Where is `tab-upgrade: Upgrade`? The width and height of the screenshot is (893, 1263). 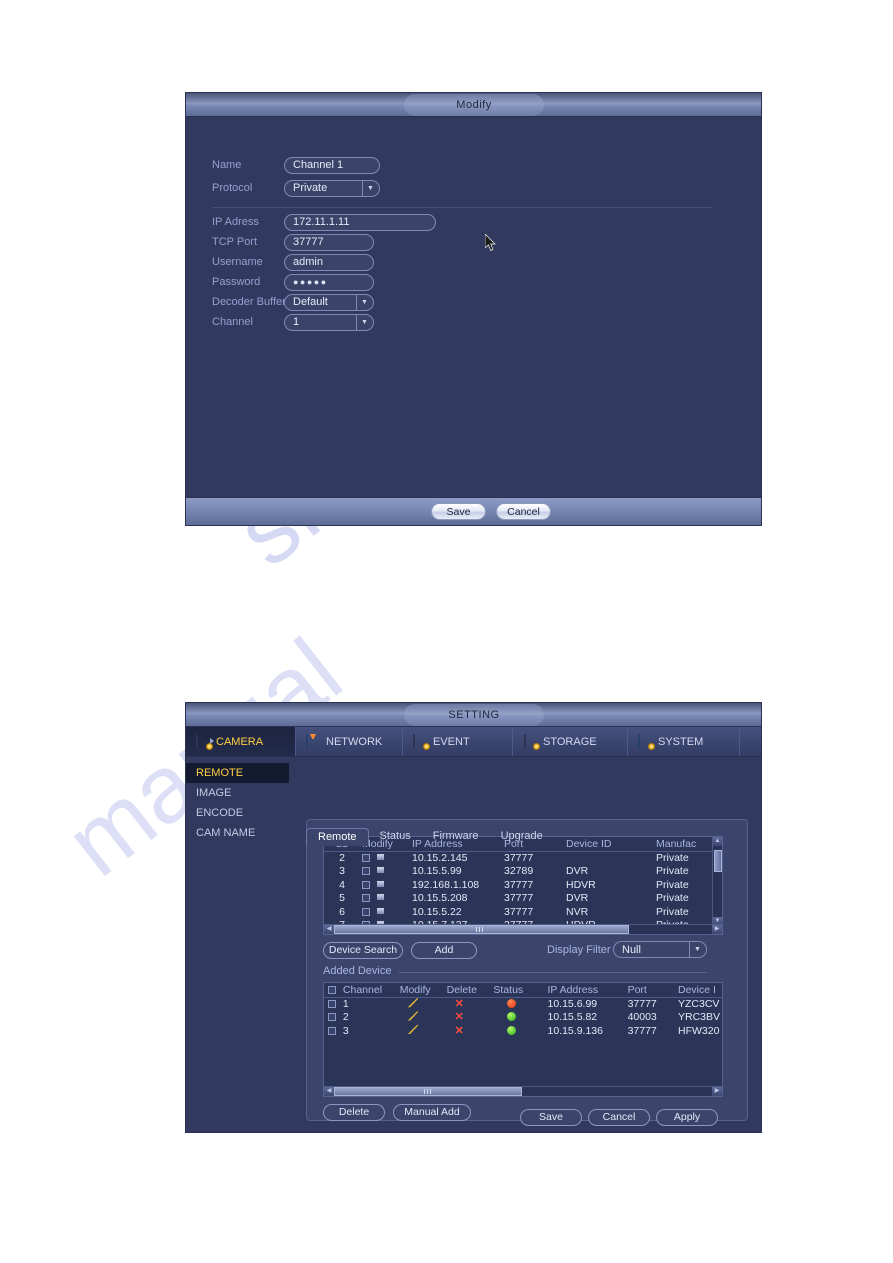
tab-upgrade: Upgrade is located at coordinates (522, 837).